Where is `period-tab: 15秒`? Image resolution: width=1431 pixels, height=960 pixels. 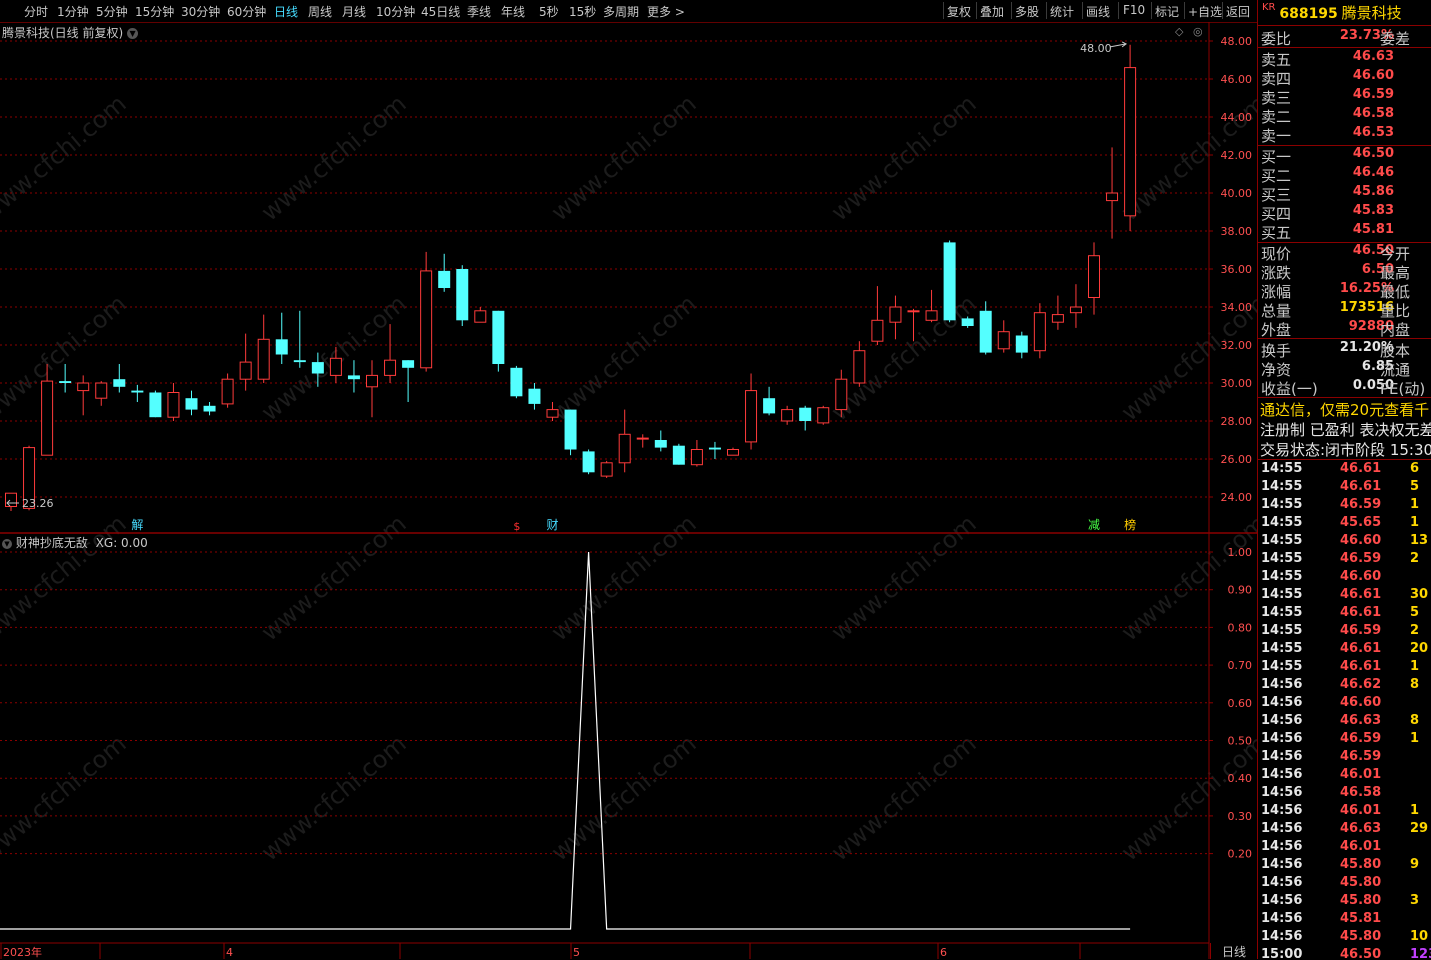 period-tab: 15秒 is located at coordinates (582, 11).